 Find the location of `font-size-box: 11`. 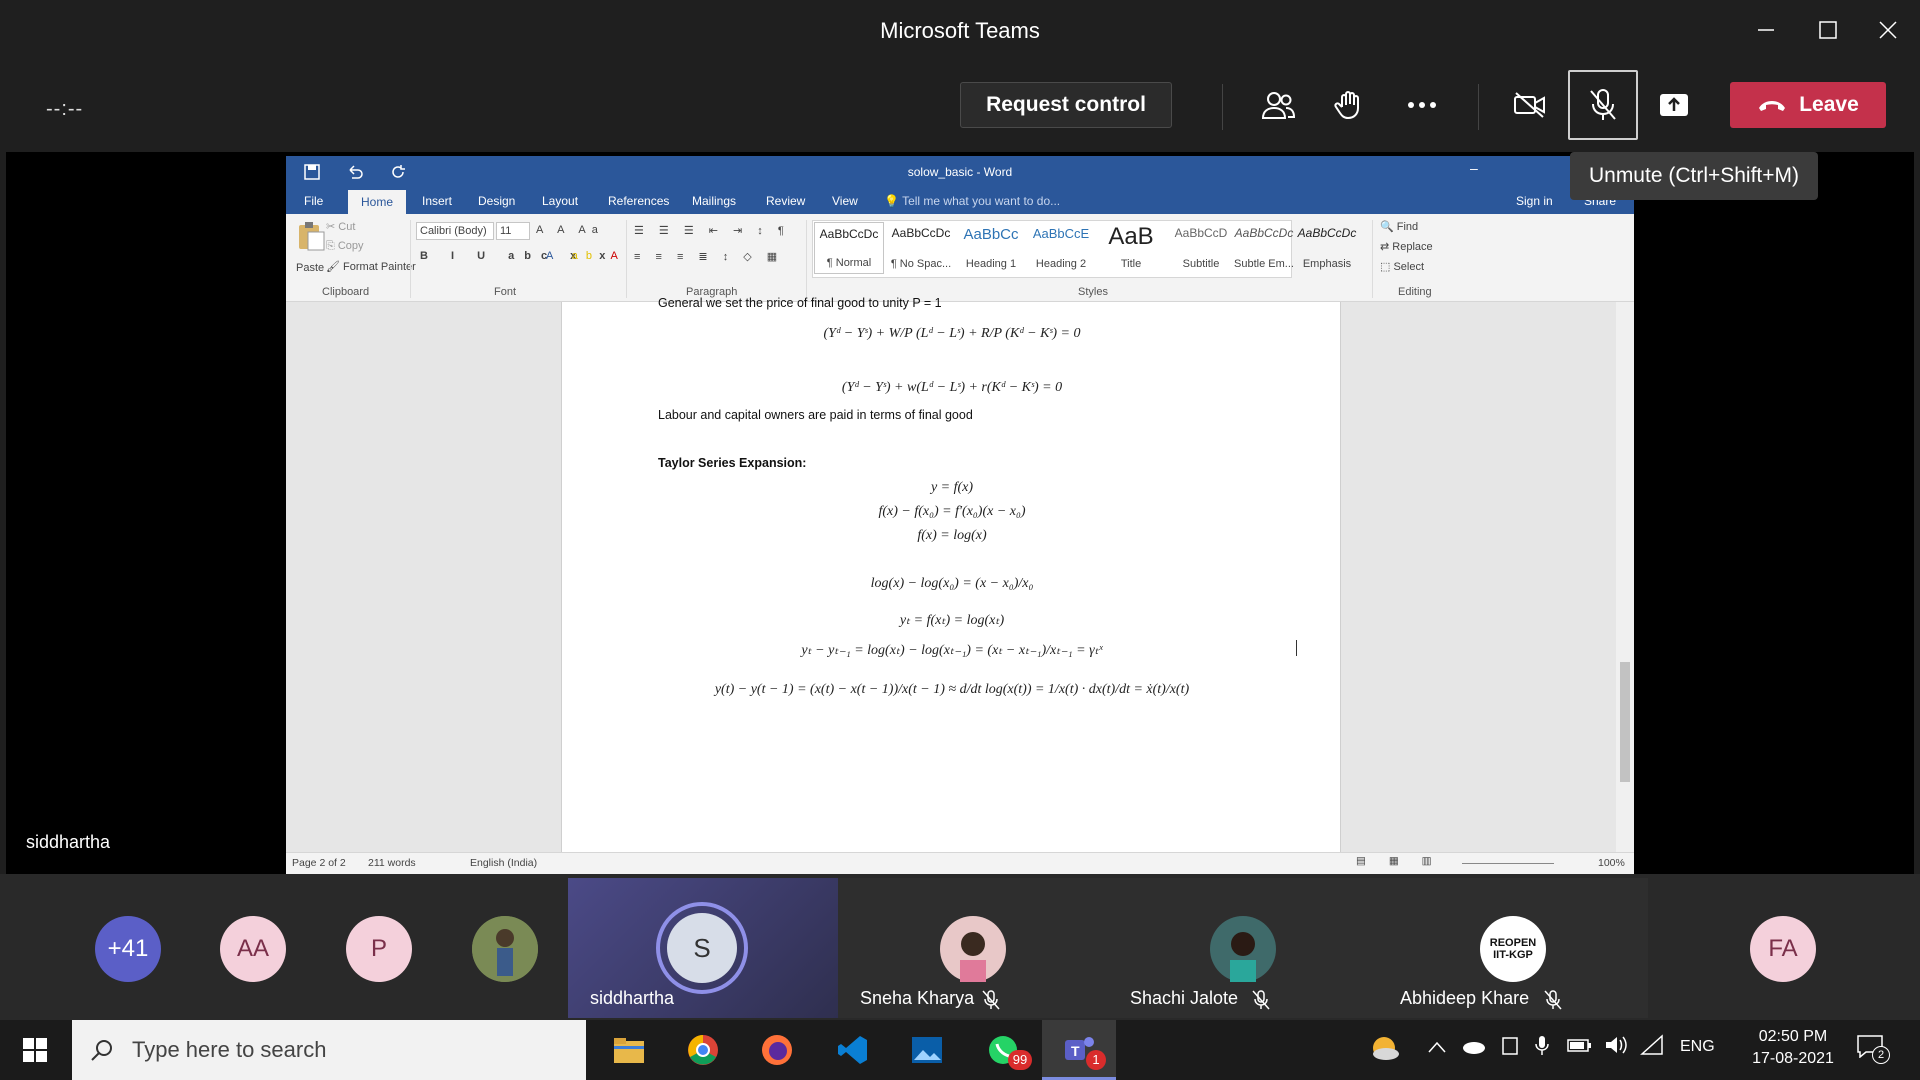

font-size-box: 11 is located at coordinates (513, 231).